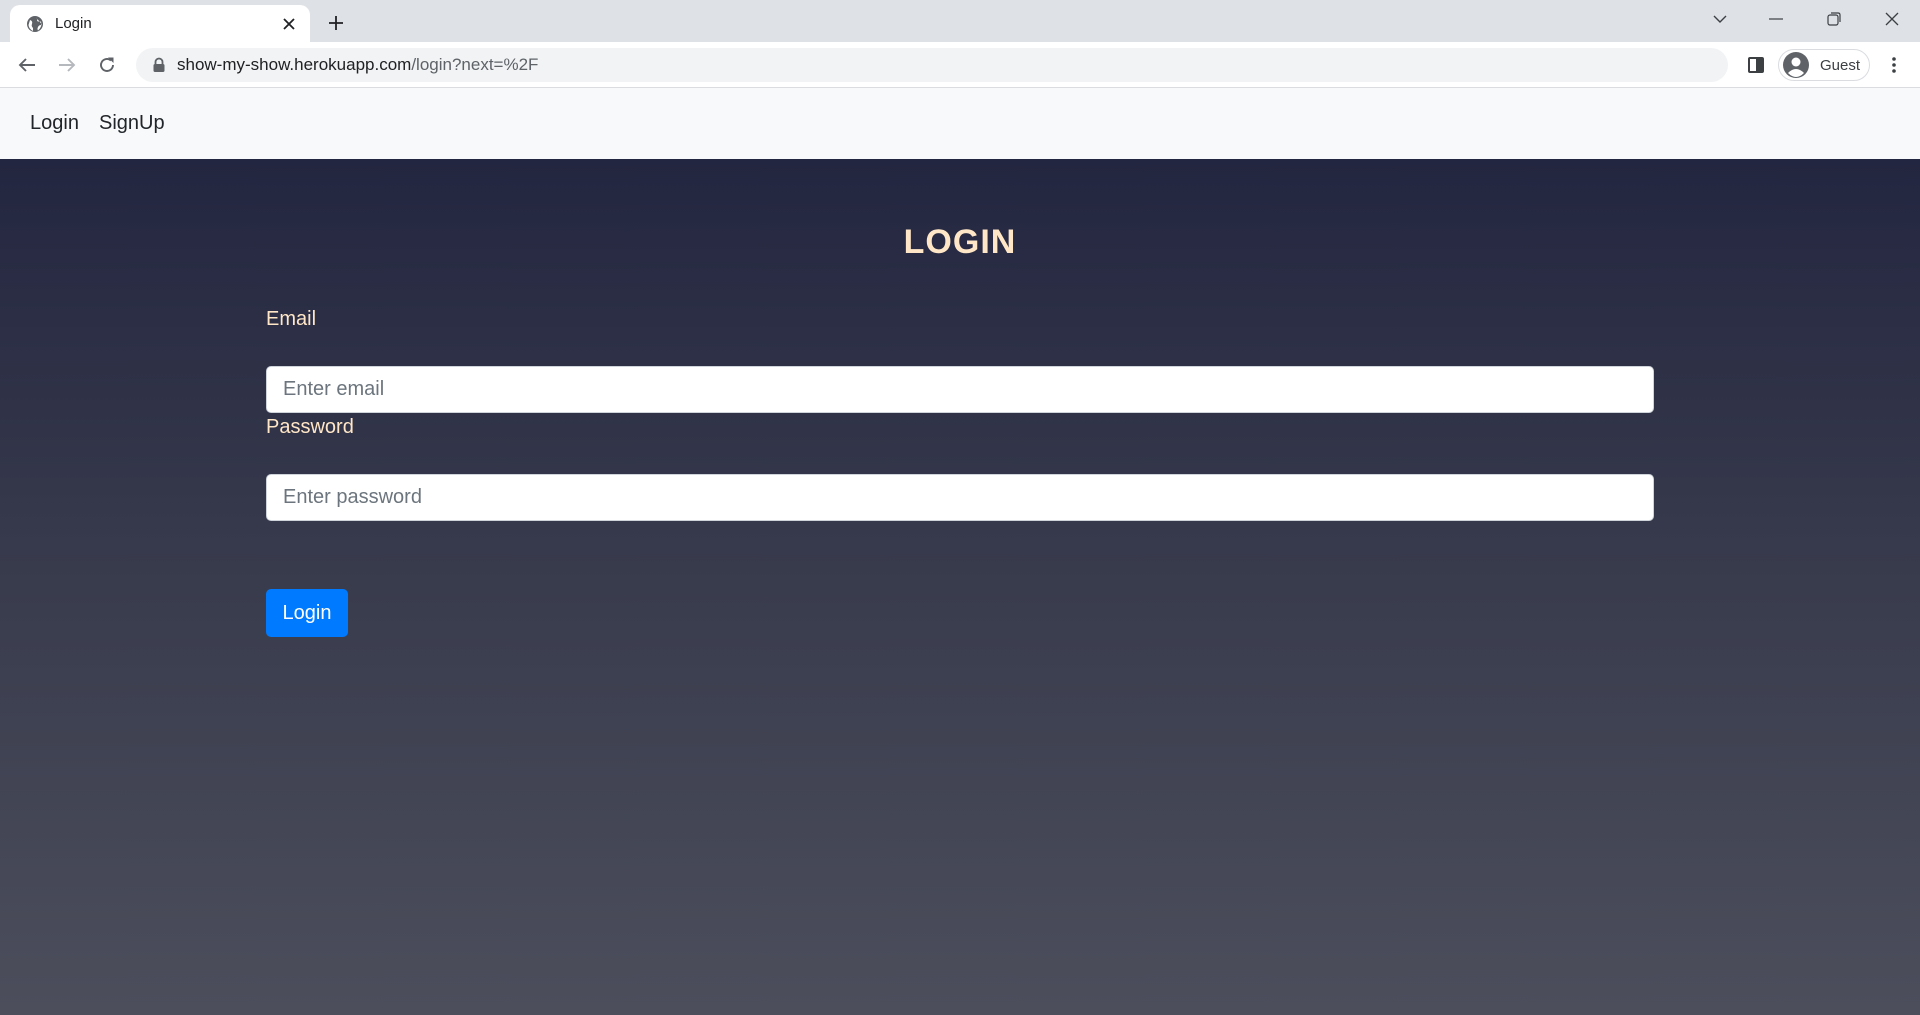  What do you see at coordinates (960, 123) in the screenshot?
I see `site-navbar: Login SignUp` at bounding box center [960, 123].